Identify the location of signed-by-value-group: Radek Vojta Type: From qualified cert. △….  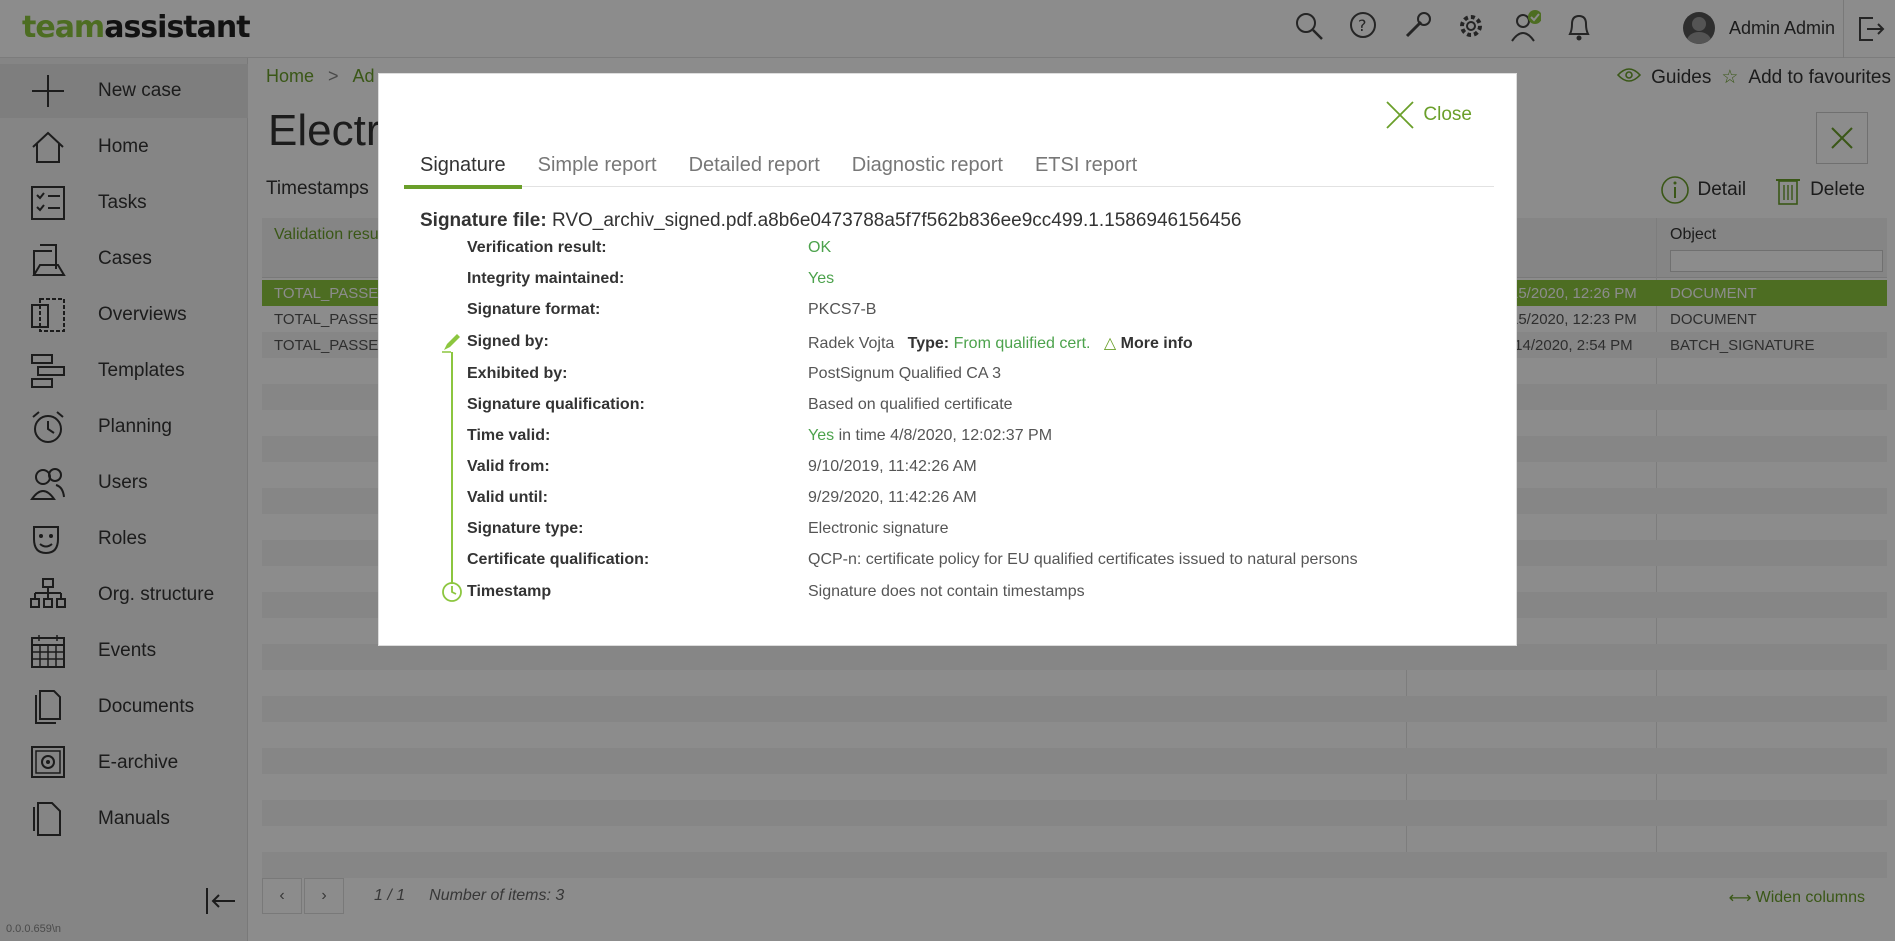
(1000, 343).